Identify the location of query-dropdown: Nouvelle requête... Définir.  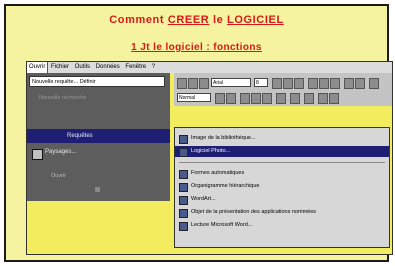
(97, 81).